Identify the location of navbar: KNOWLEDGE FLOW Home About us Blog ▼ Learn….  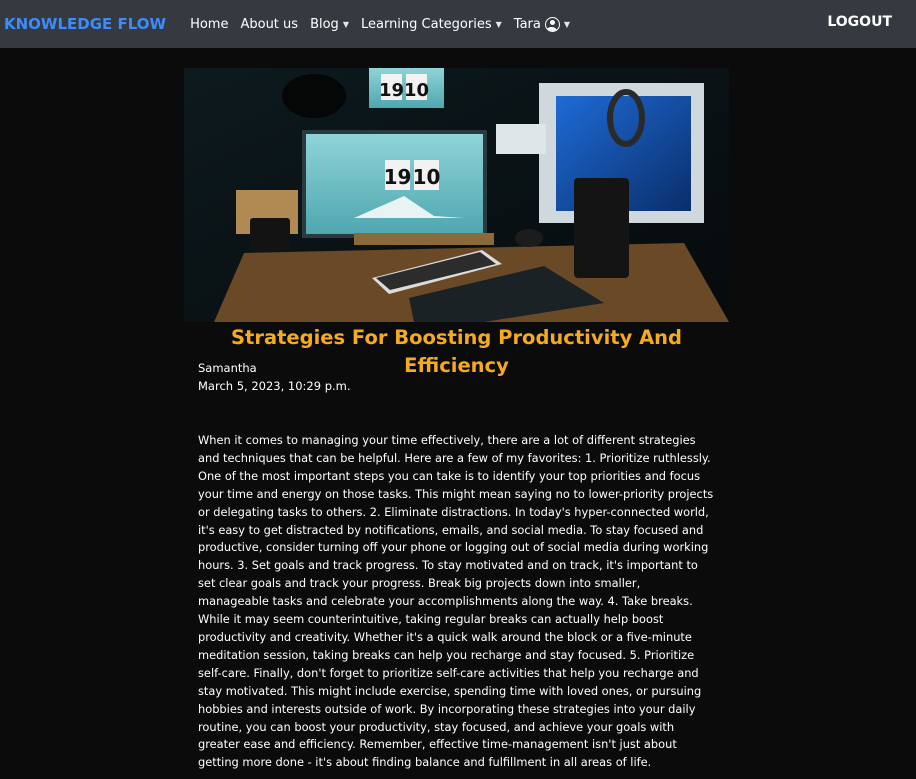
(458, 24).